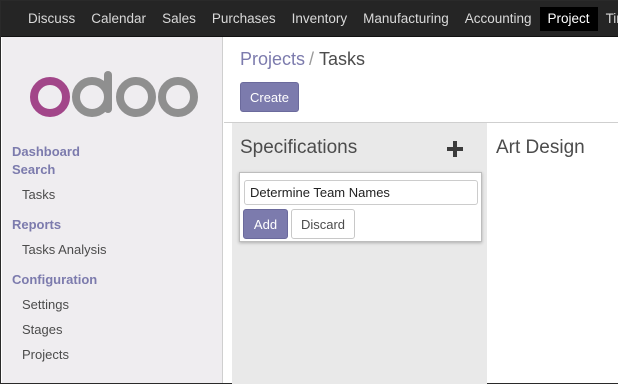  Describe the element at coordinates (323, 224) in the screenshot. I see `discard-button: Discard` at that location.